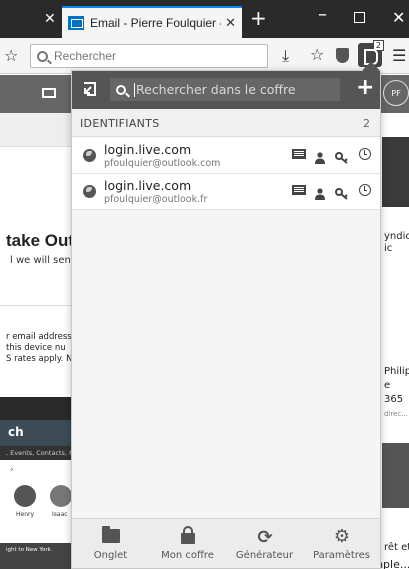 Image resolution: width=409 pixels, height=569 pixels. Describe the element at coordinates (12, 470) in the screenshot. I see `chevron-right-icon: ›` at that location.